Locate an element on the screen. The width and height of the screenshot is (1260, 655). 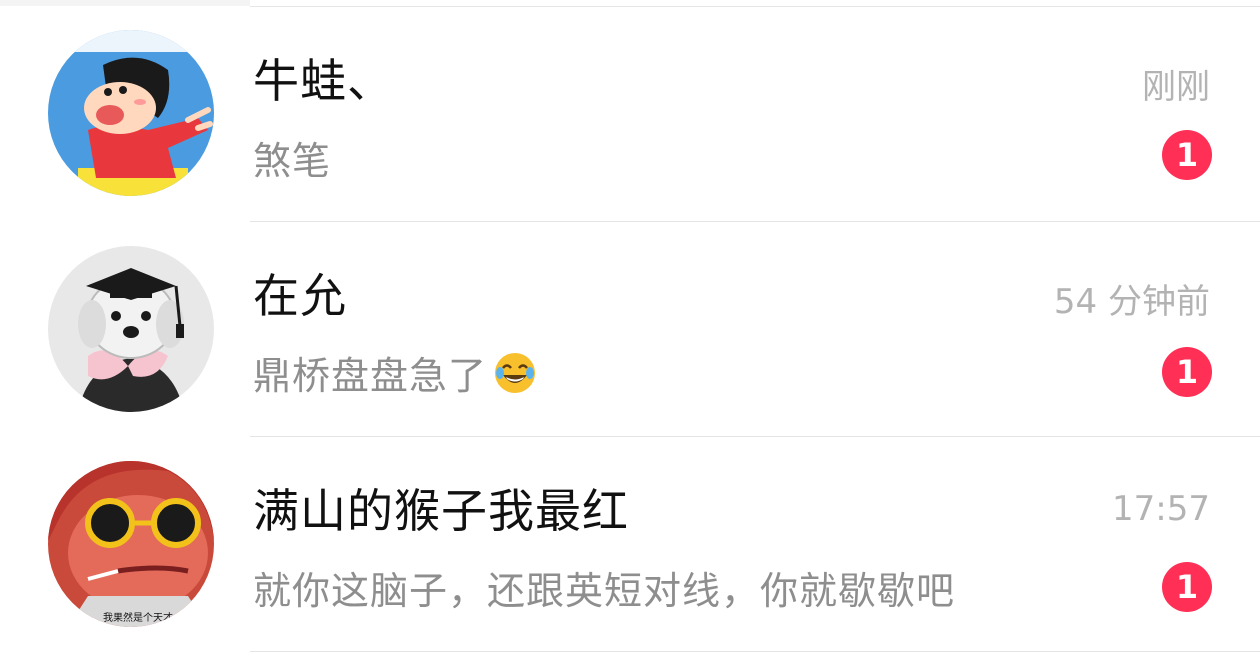
cartoon-boy-avatar is located at coordinates (131, 113).